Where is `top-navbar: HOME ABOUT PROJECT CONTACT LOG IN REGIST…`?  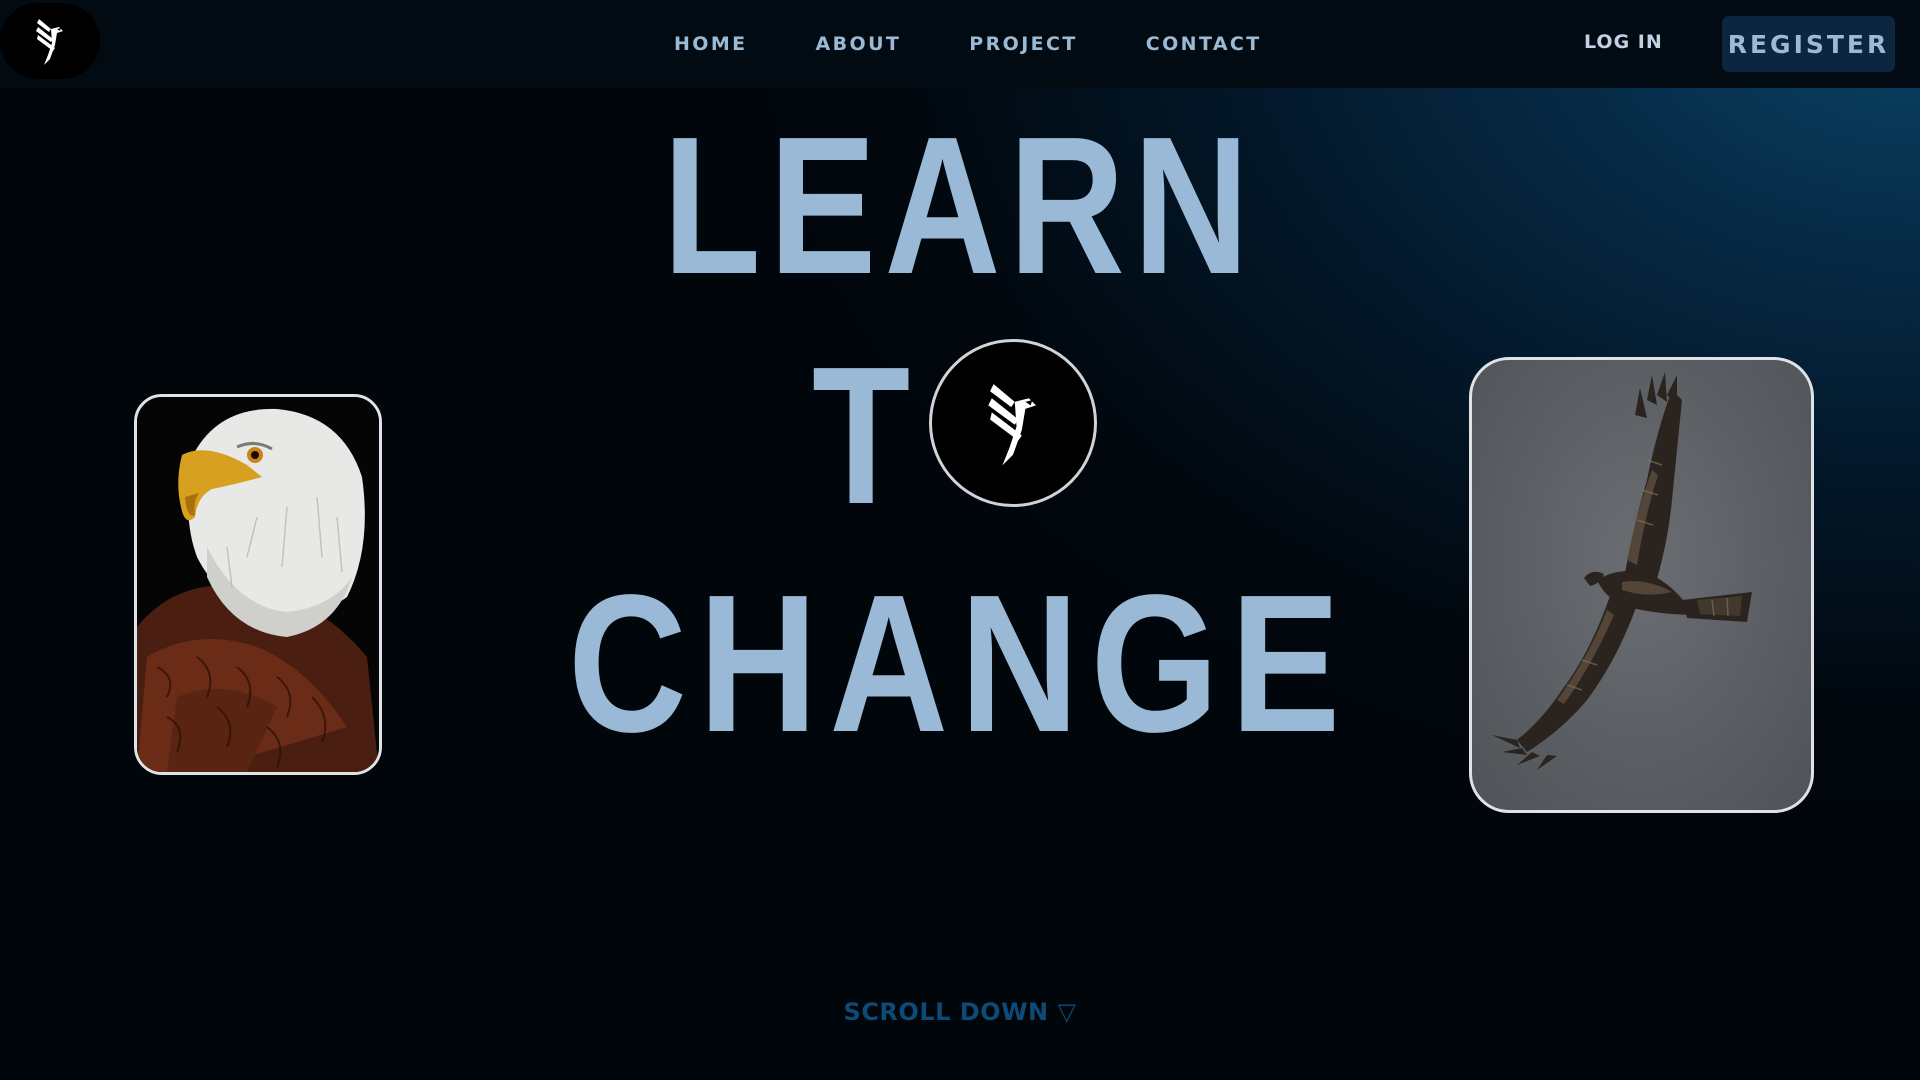
top-navbar: HOME ABOUT PROJECT CONTACT LOG IN REGIST… is located at coordinates (960, 44).